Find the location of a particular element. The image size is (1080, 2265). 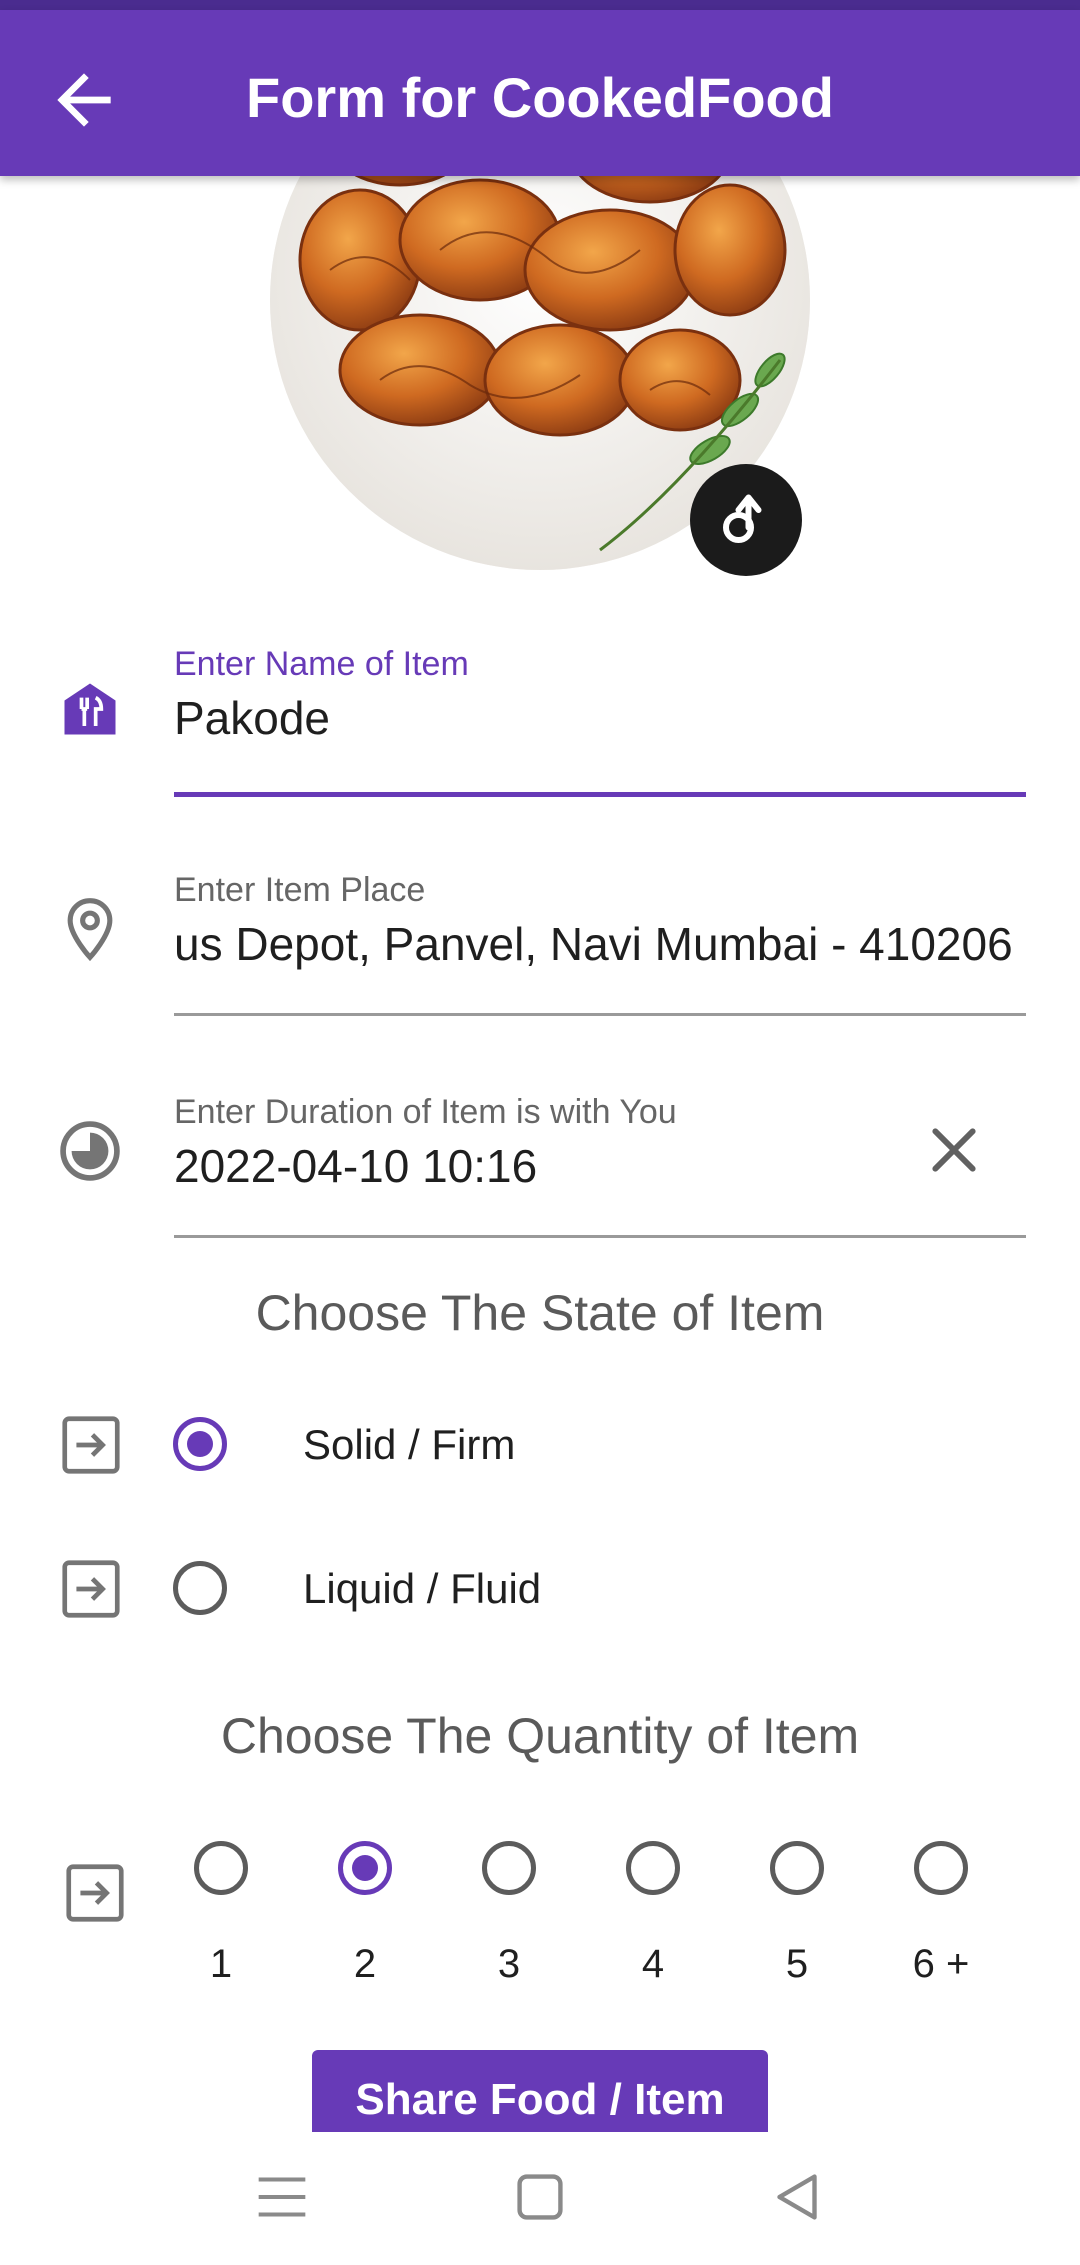

quantity-label-3: 3 is located at coordinates (509, 1964).